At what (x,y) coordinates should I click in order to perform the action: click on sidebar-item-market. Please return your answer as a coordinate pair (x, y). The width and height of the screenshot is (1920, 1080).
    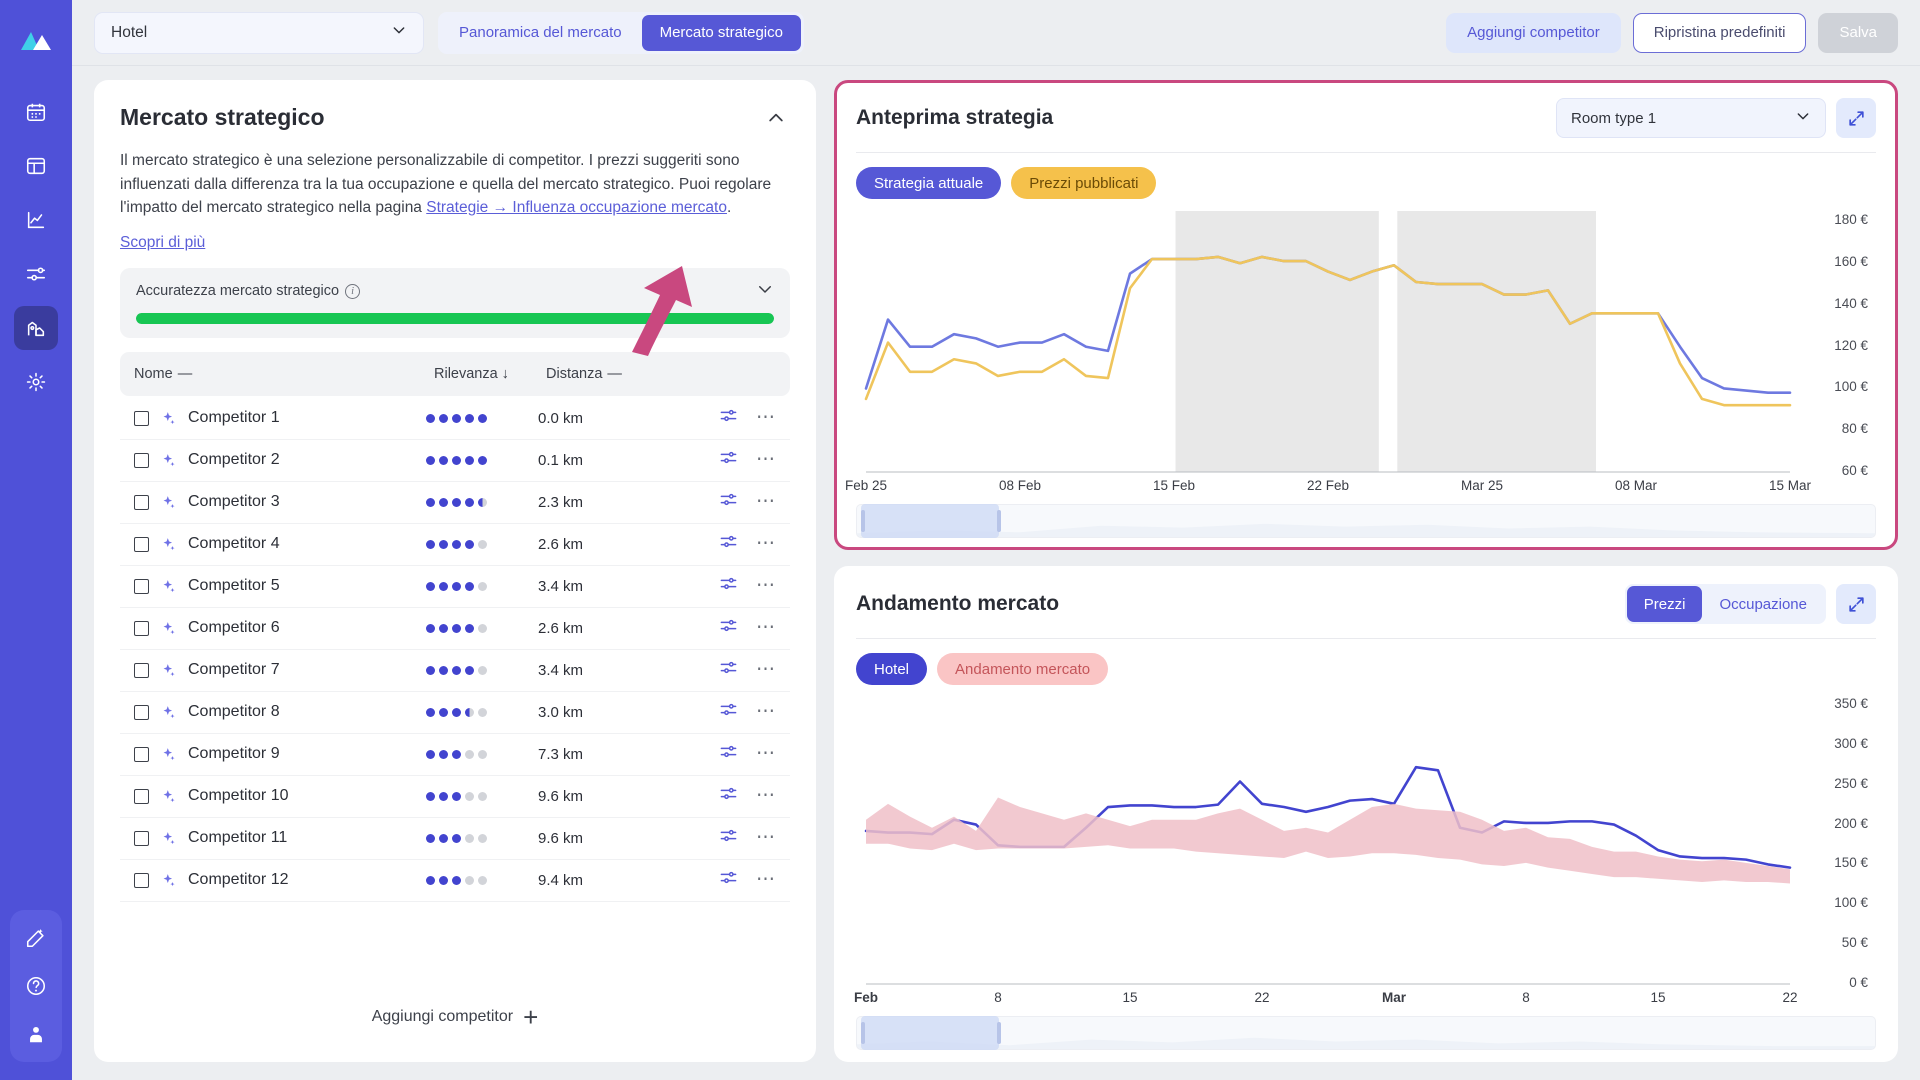
    Looking at the image, I should click on (36, 328).